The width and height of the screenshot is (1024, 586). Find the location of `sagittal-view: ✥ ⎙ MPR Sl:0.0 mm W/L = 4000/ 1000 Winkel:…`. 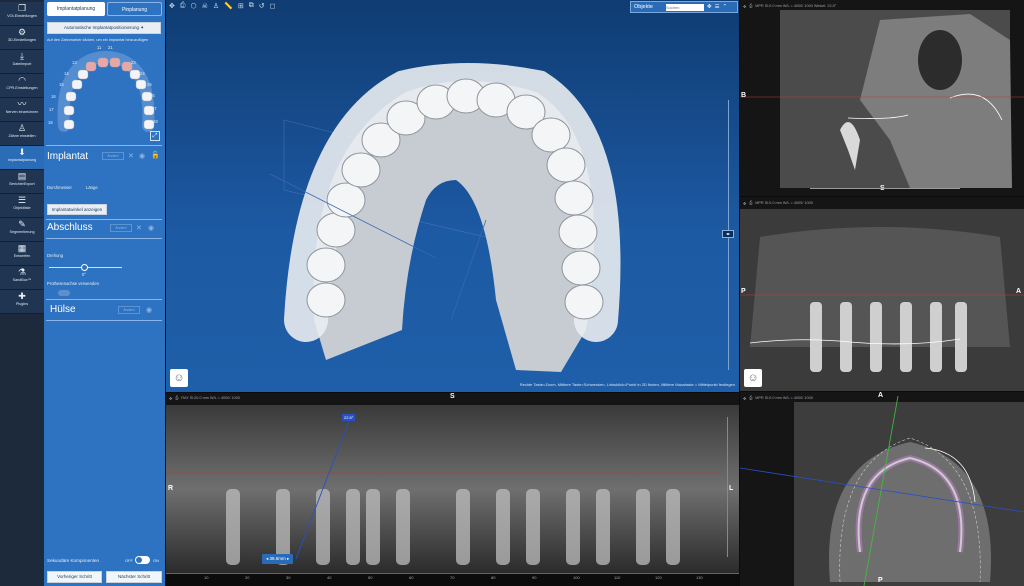

sagittal-view: ✥ ⎙ MPR Sl:0.0 mm W/L = 4000/ 1000 Winkel:… is located at coordinates (882, 98).